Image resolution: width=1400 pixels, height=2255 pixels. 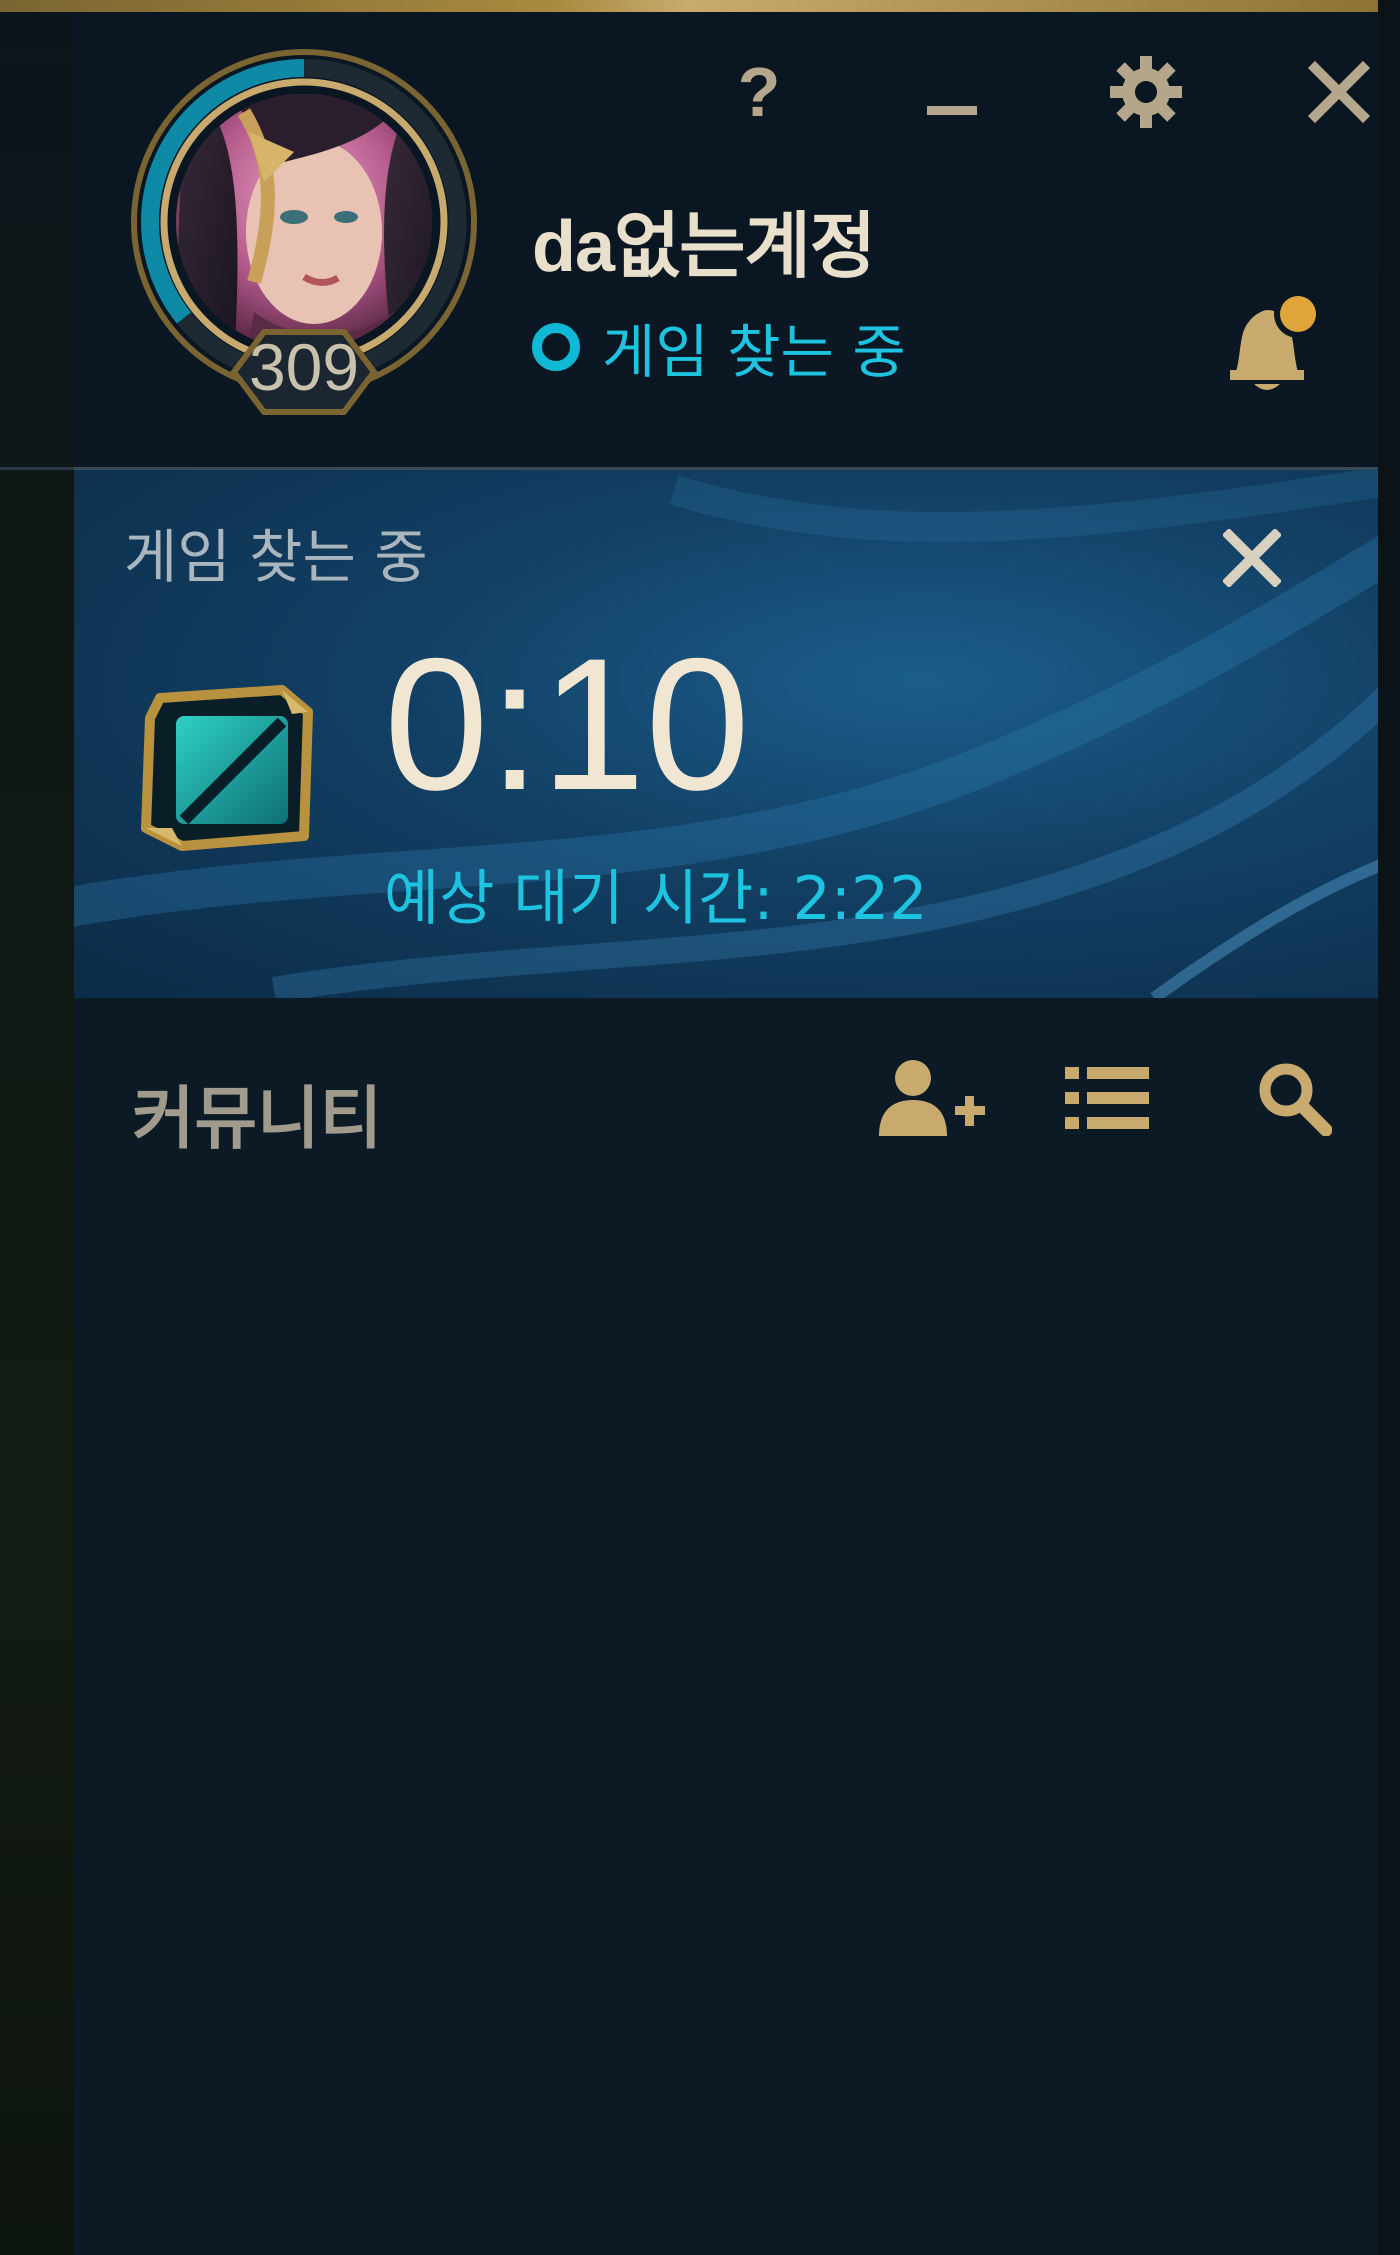 I want to click on cancel-queue-button, so click(x=1252, y=558).